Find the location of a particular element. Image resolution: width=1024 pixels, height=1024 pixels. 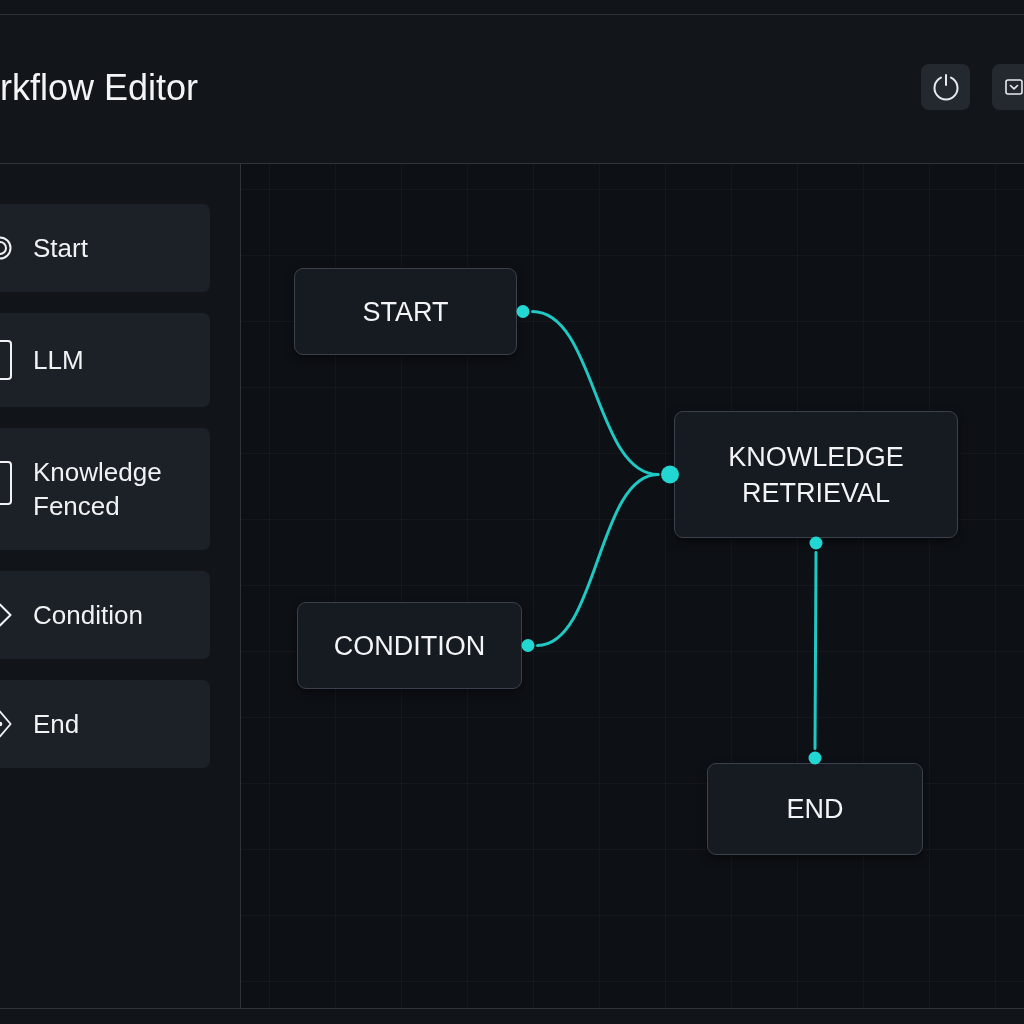

workflow-node: END is located at coordinates (815, 809).